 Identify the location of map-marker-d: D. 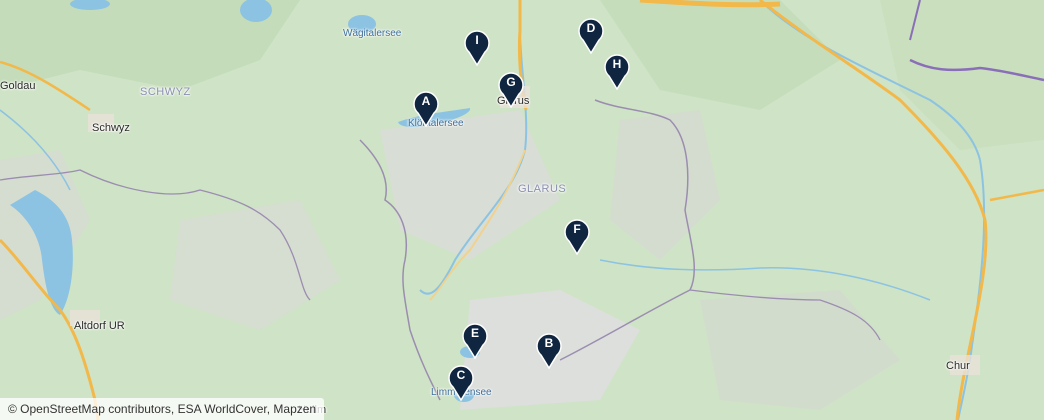
(591, 35).